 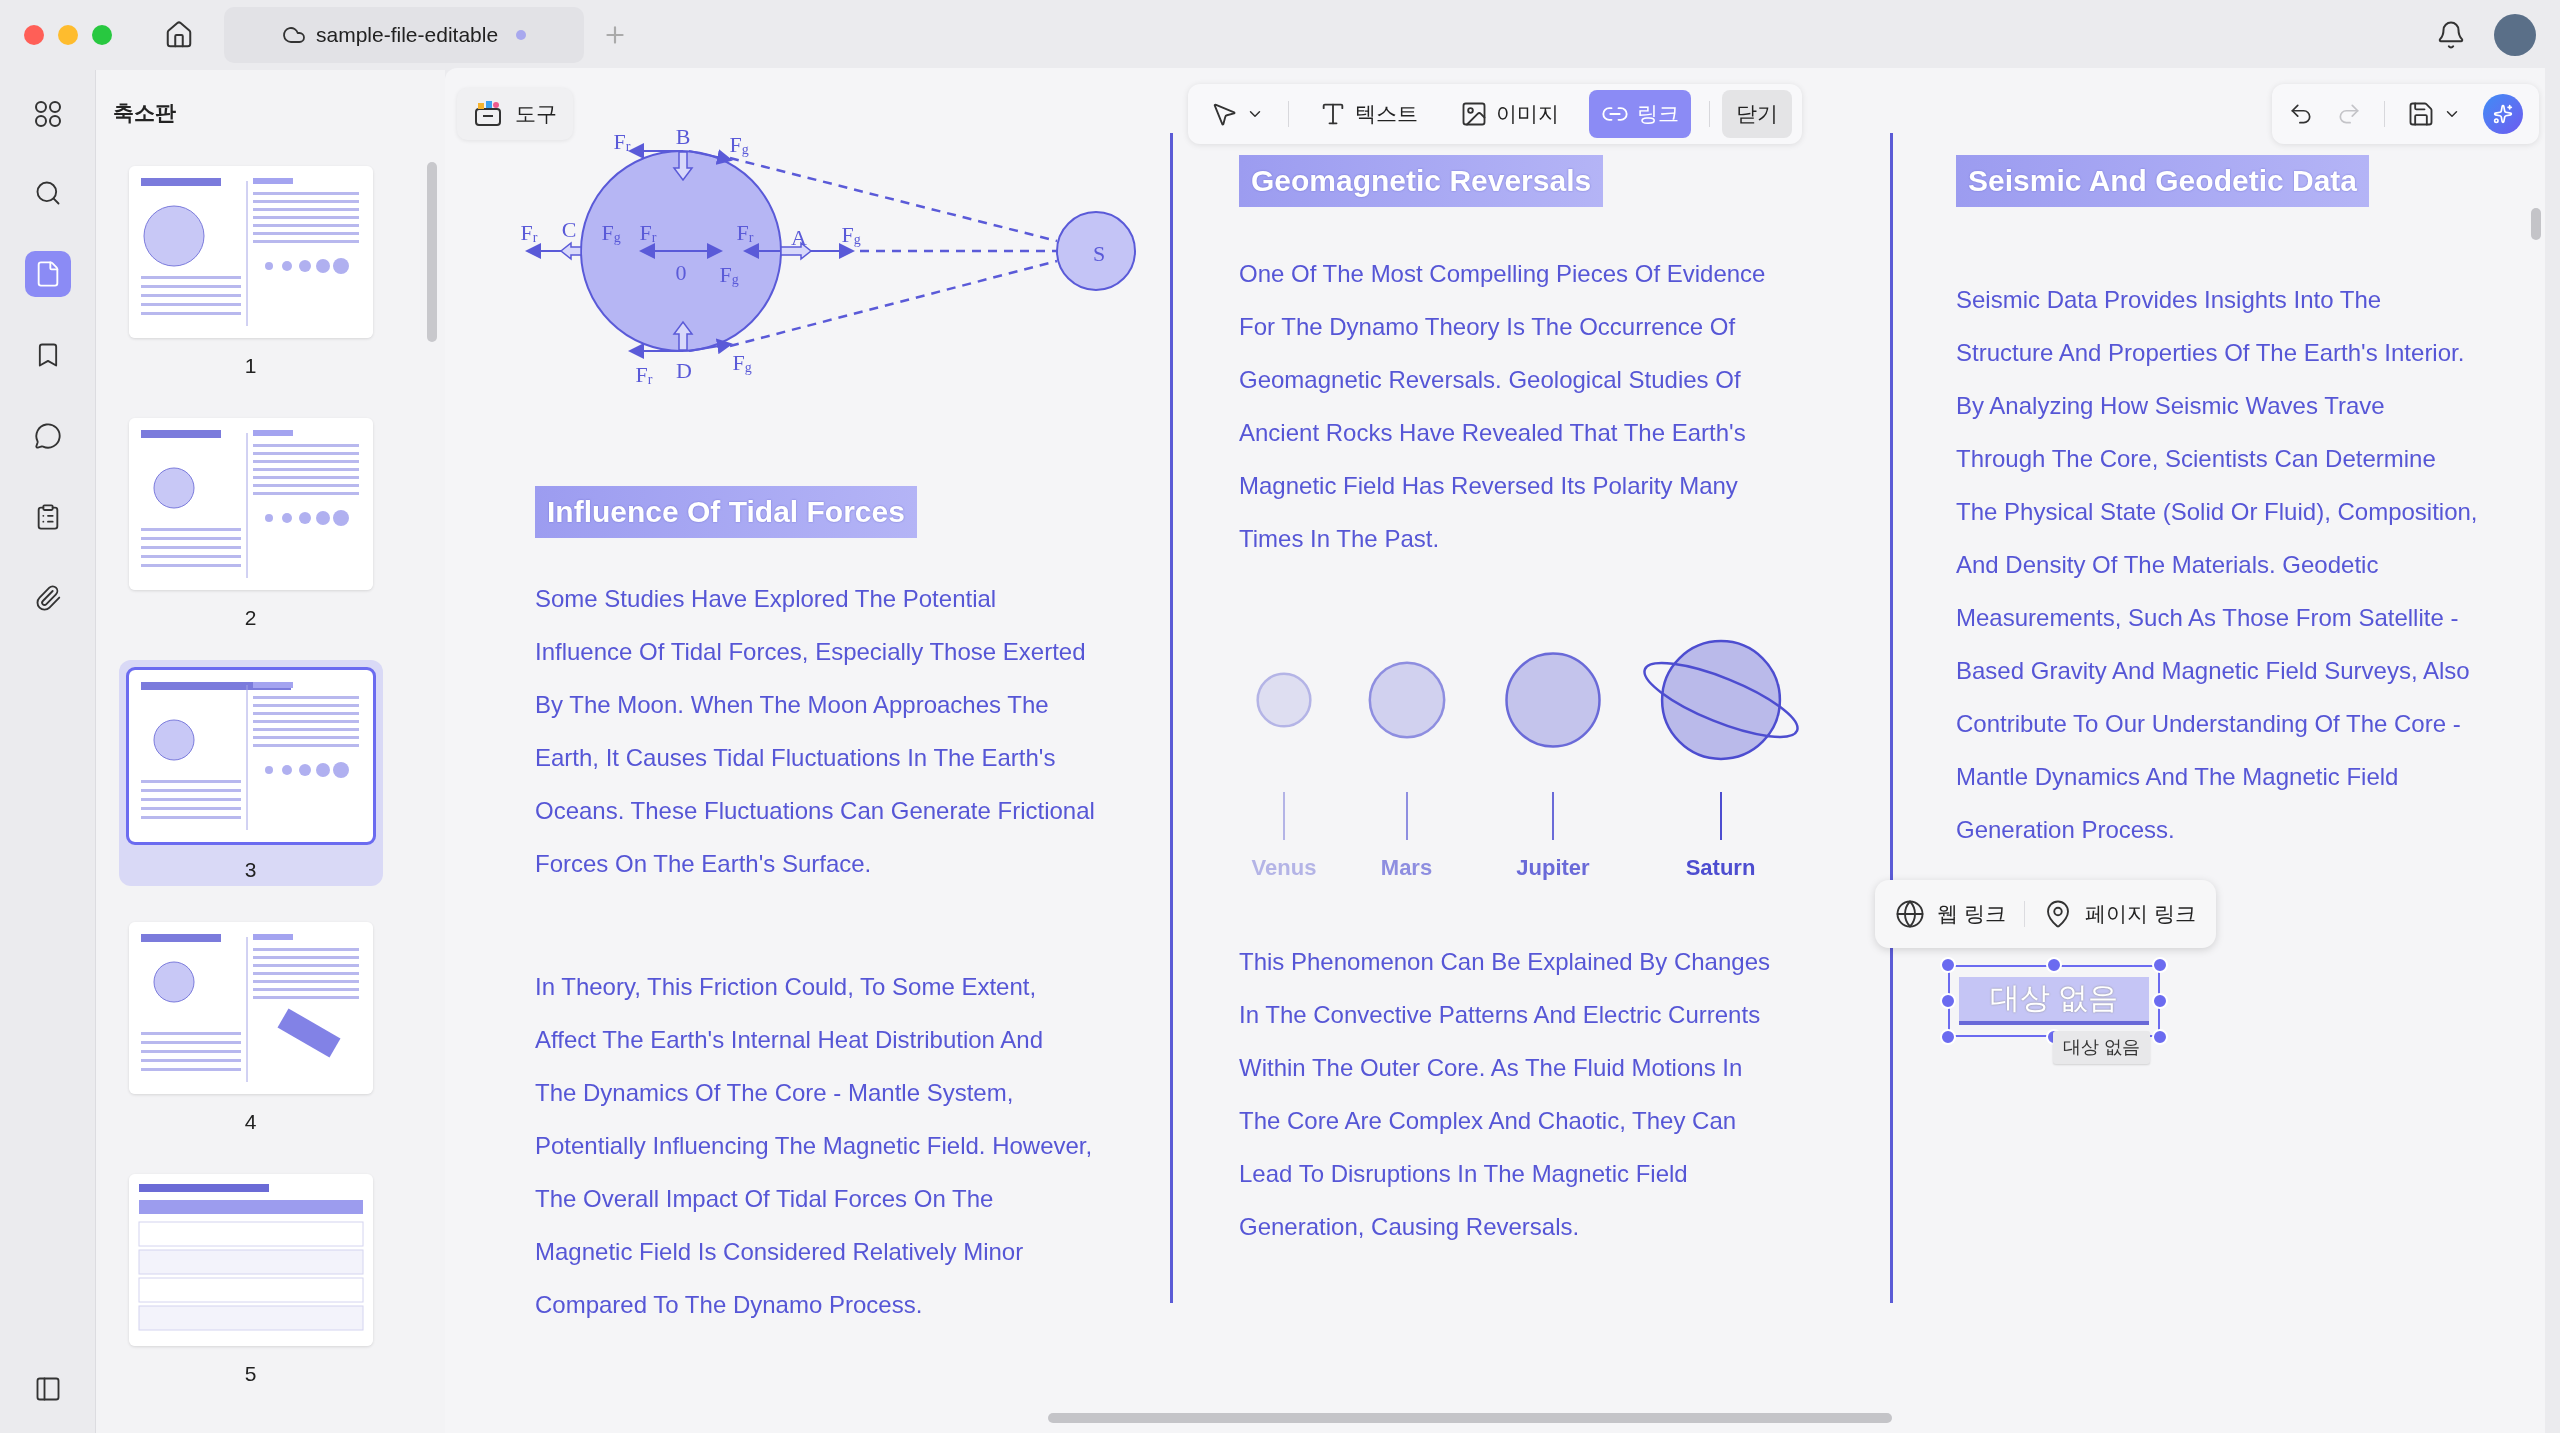 I want to click on body-paragraph: In Theory, This Friction Could, To Some Extent, Affect The Earth's Internal Heat Distribution And The Dynamics Of The Core - Mantle System, Potentially Influencing The Magnetic Field. However, The Overall Impact Of Tidal Forces On The Magnetic Field Is Considered Relatively Minor Compared To The Dynamo Process., so click(x=814, y=1146).